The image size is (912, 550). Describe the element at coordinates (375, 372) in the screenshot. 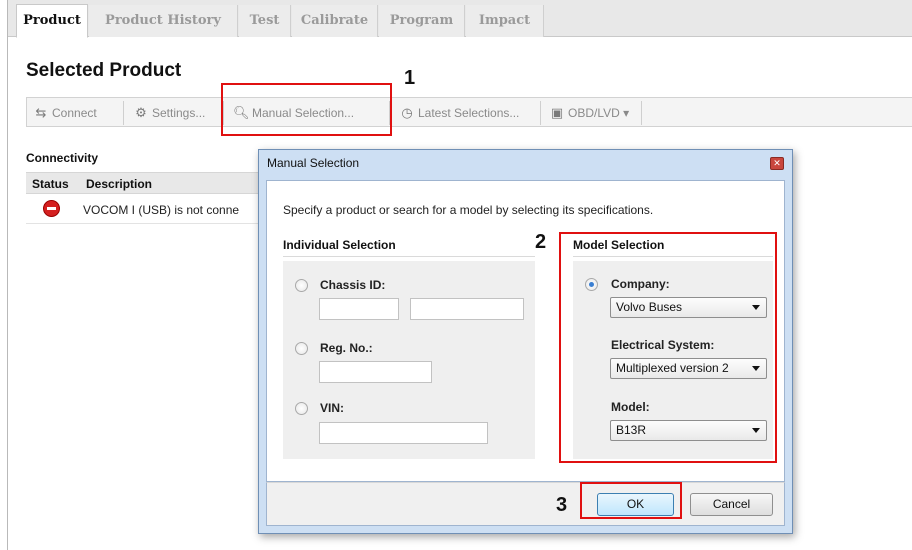

I see `reg-no-field` at that location.